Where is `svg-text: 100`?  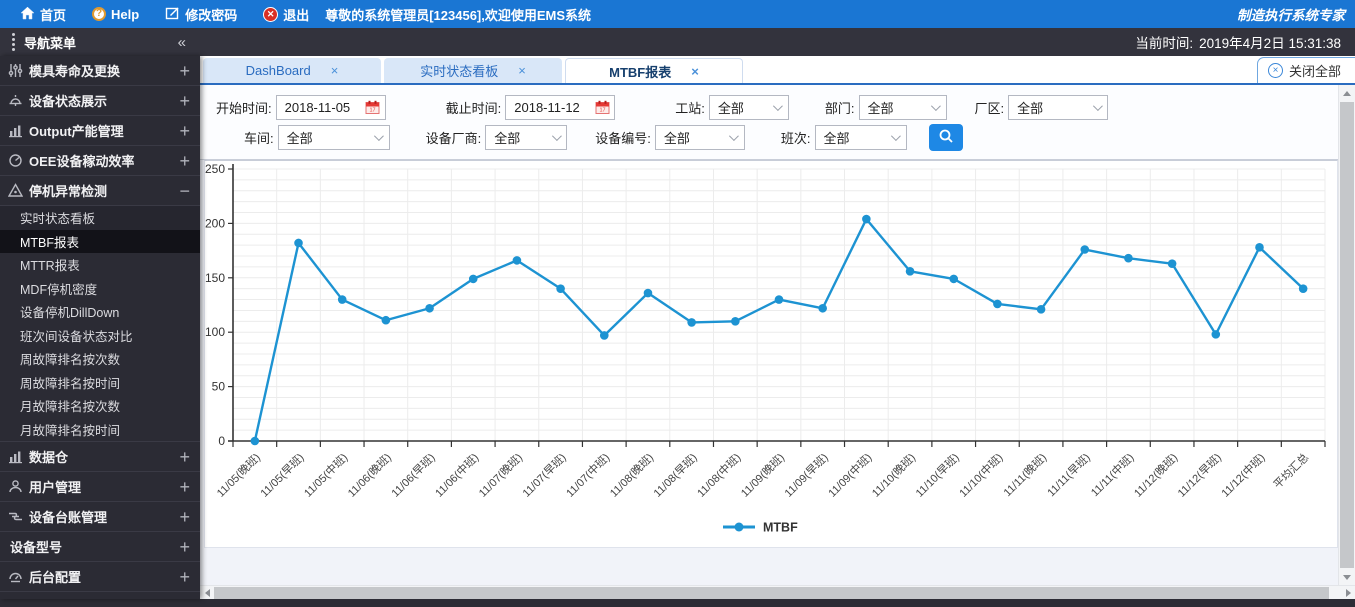 svg-text: 100 is located at coordinates (215, 332).